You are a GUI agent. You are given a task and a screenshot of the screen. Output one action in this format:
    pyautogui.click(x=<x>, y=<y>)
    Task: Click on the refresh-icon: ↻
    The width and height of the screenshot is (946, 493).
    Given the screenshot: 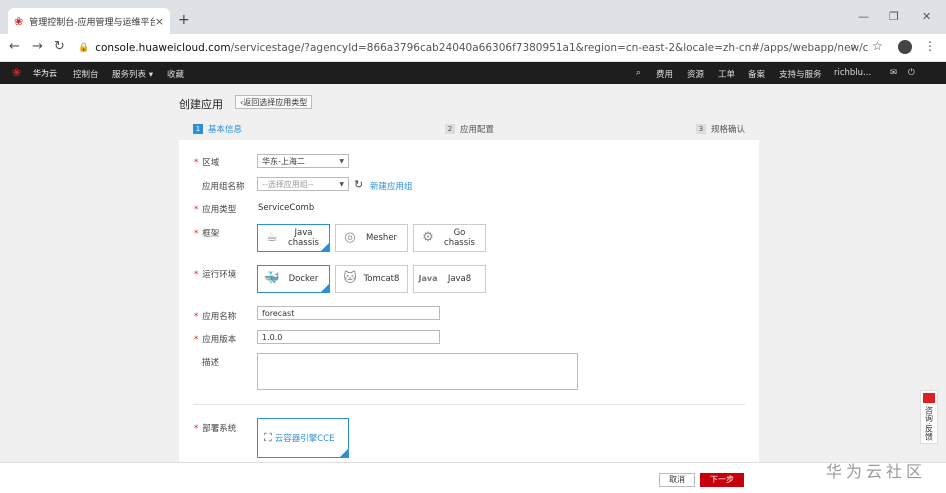 What is the action you would take?
    pyautogui.click(x=358, y=184)
    